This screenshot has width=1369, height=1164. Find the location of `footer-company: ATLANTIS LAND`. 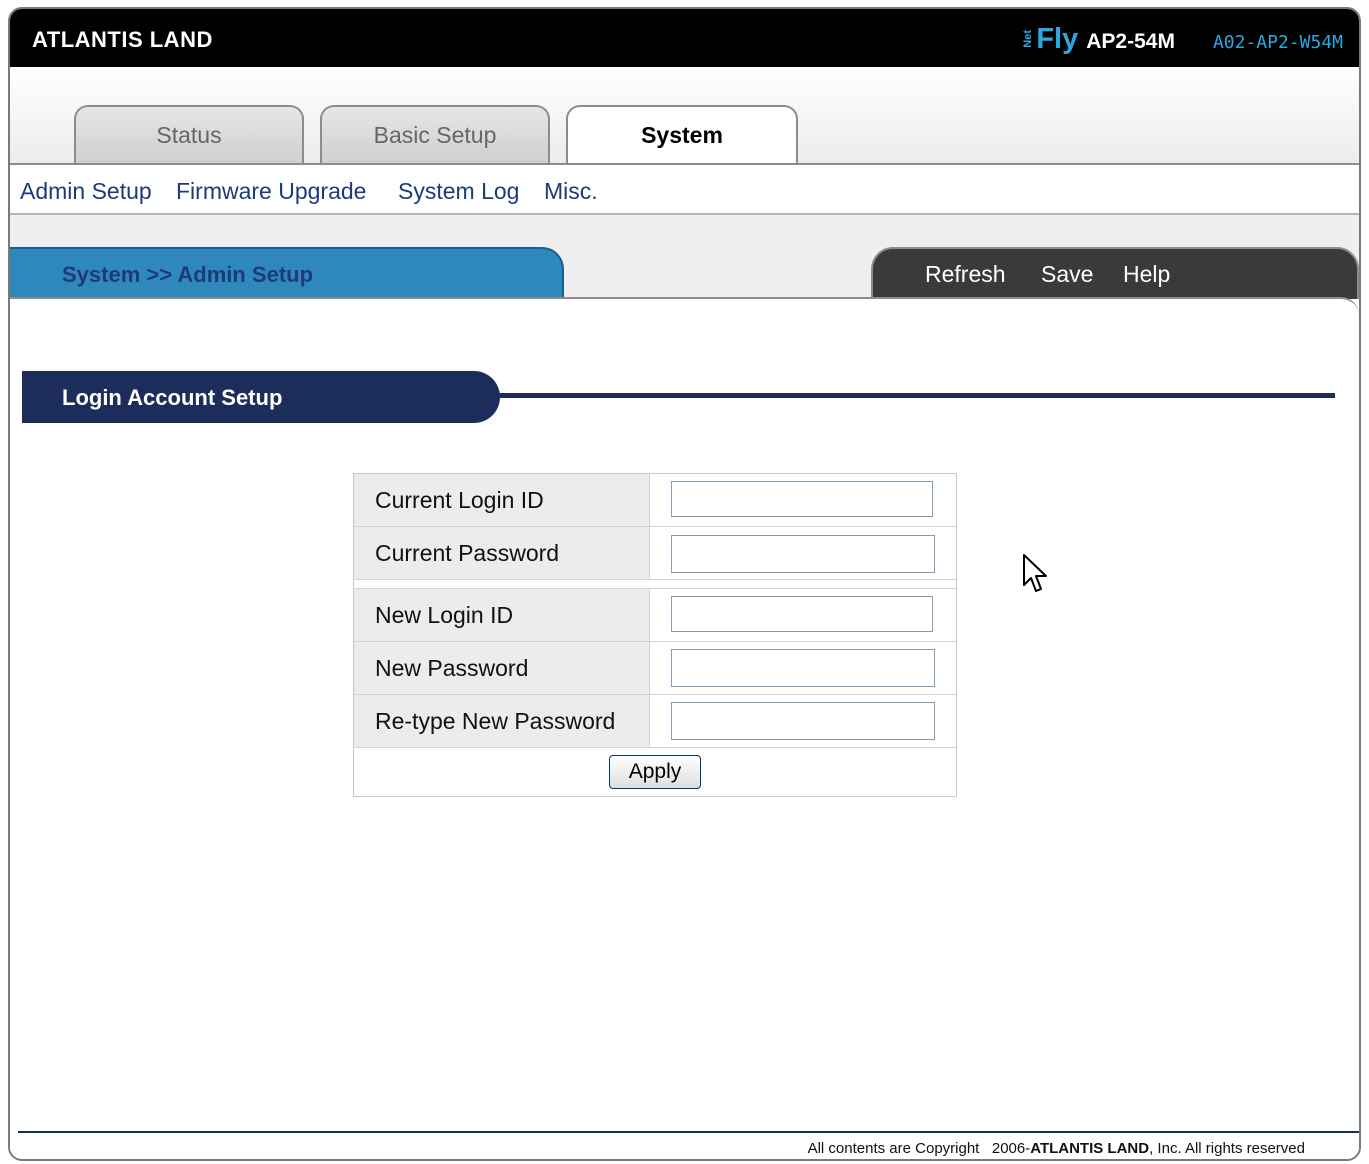

footer-company: ATLANTIS LAND is located at coordinates (1090, 1148).